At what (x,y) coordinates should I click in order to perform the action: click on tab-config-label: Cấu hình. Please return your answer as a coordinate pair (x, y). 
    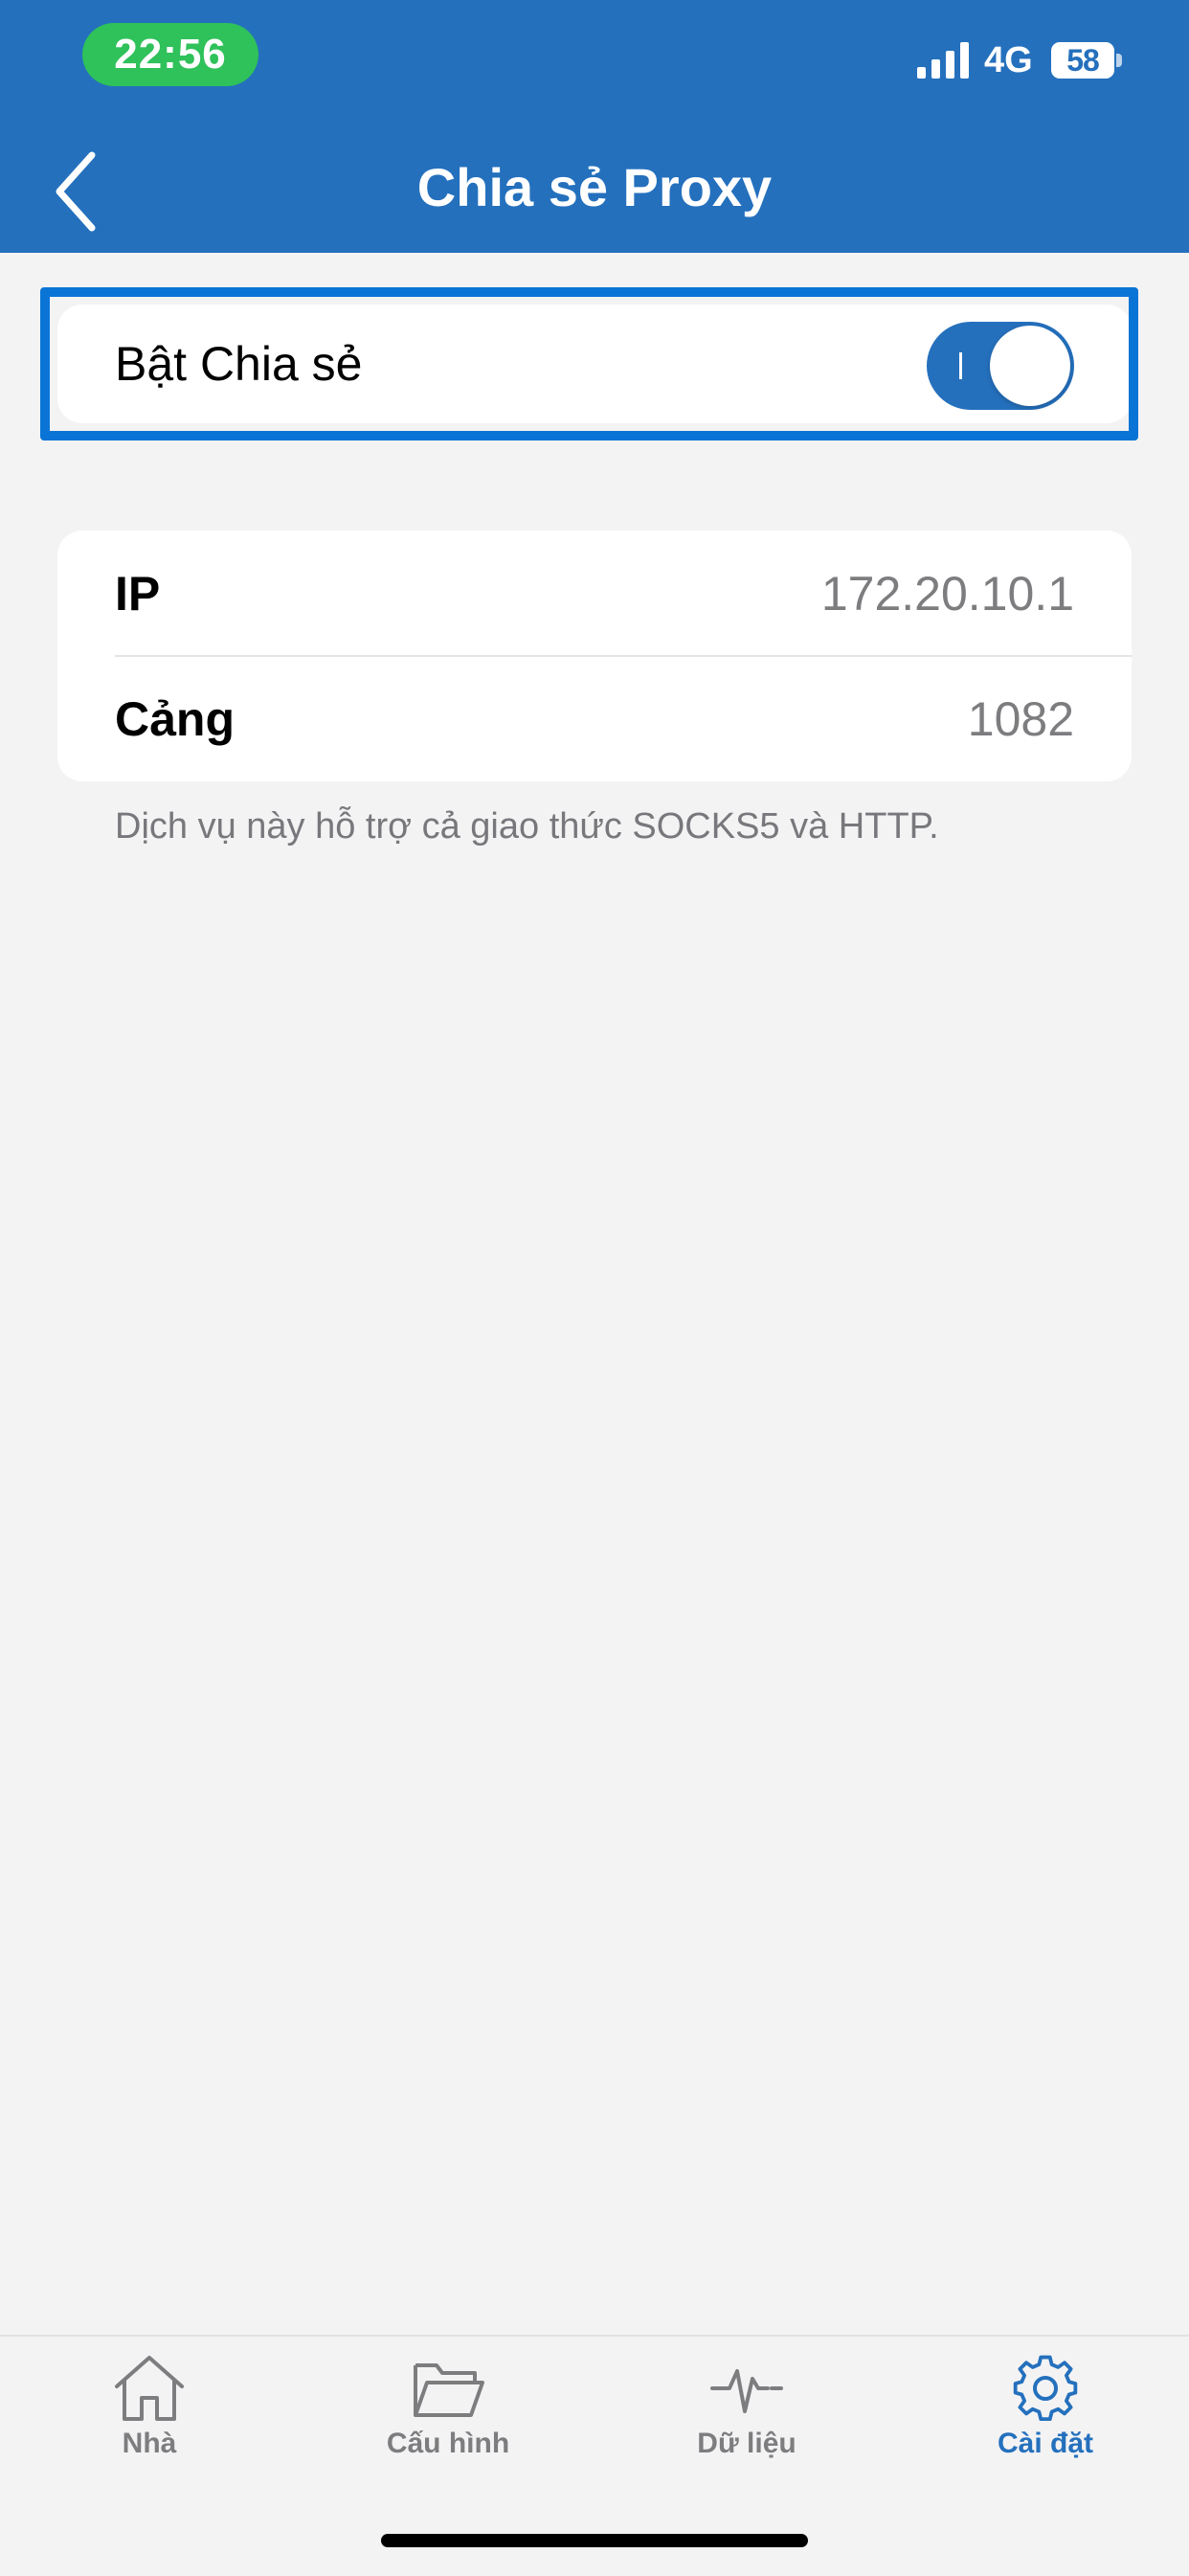
    Looking at the image, I should click on (448, 2443).